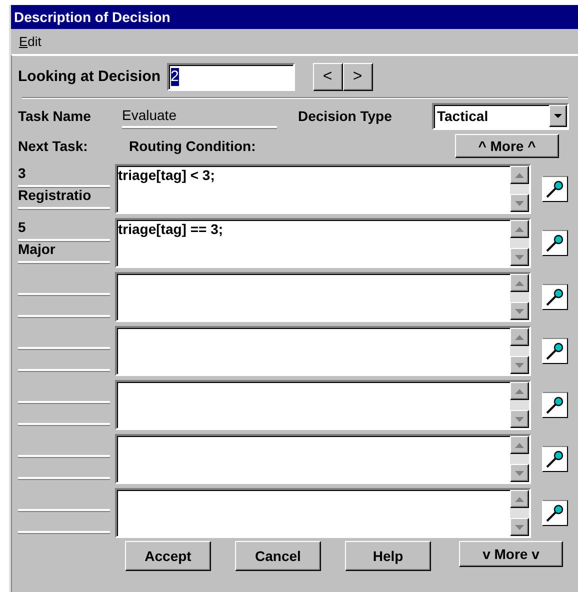 This screenshot has width=578, height=592. Describe the element at coordinates (511, 554) in the screenshot. I see `more-down-button: v More v` at that location.